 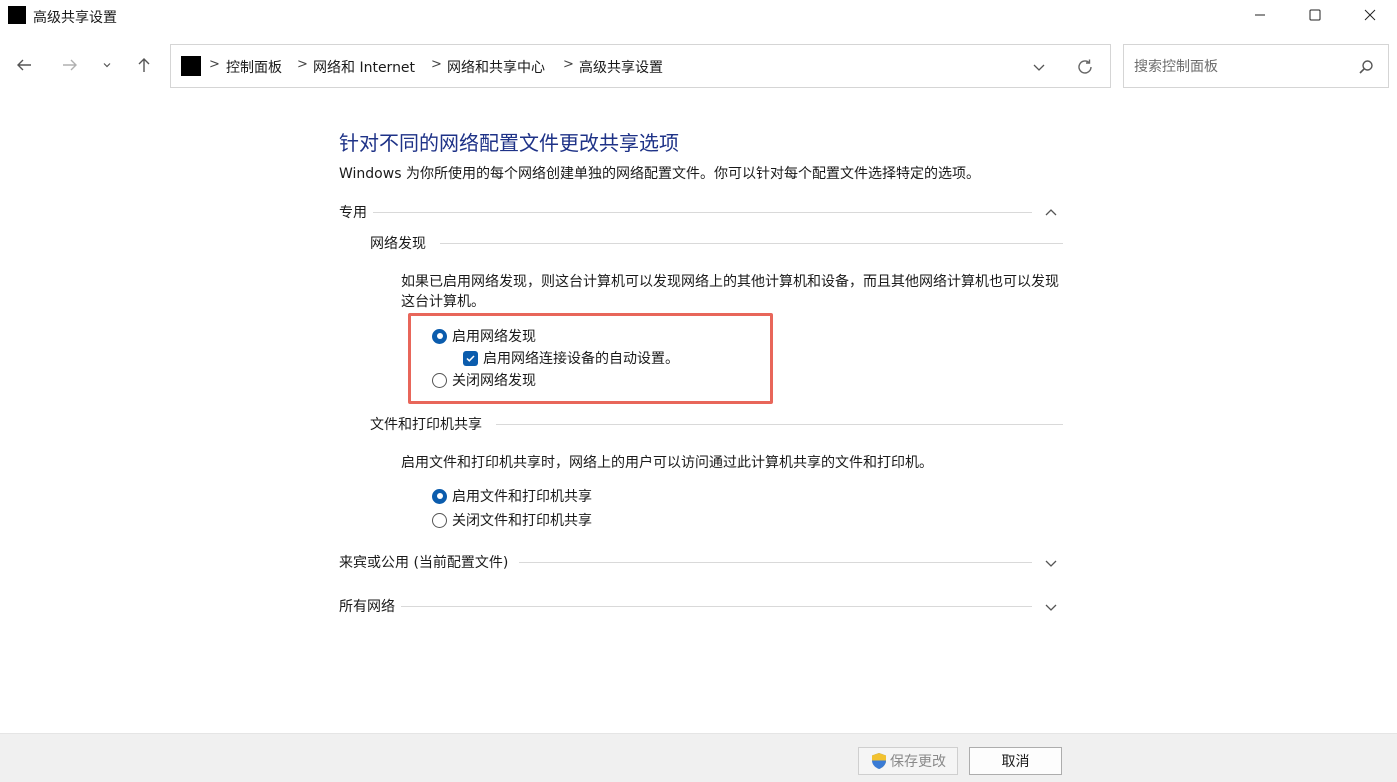 I want to click on file-printer-sharing-description: 启用文件和打印机共享时，网络上的用户可以访问通过此计算机共享的文件和打印机。, so click(x=667, y=463).